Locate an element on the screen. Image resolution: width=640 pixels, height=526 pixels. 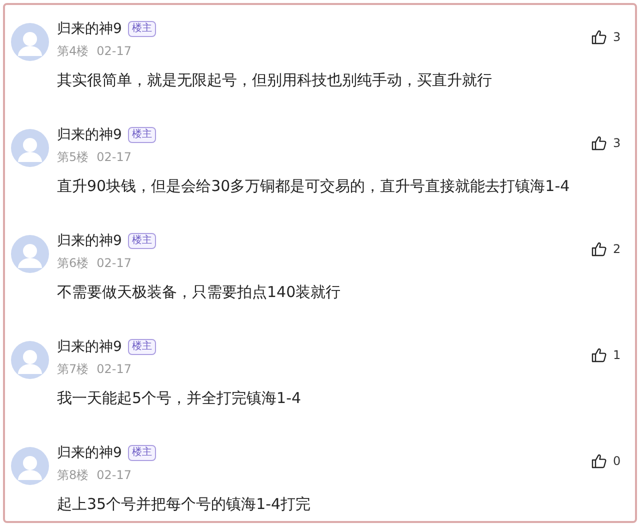
floor-number: 第8楼 is located at coordinates (73, 475).